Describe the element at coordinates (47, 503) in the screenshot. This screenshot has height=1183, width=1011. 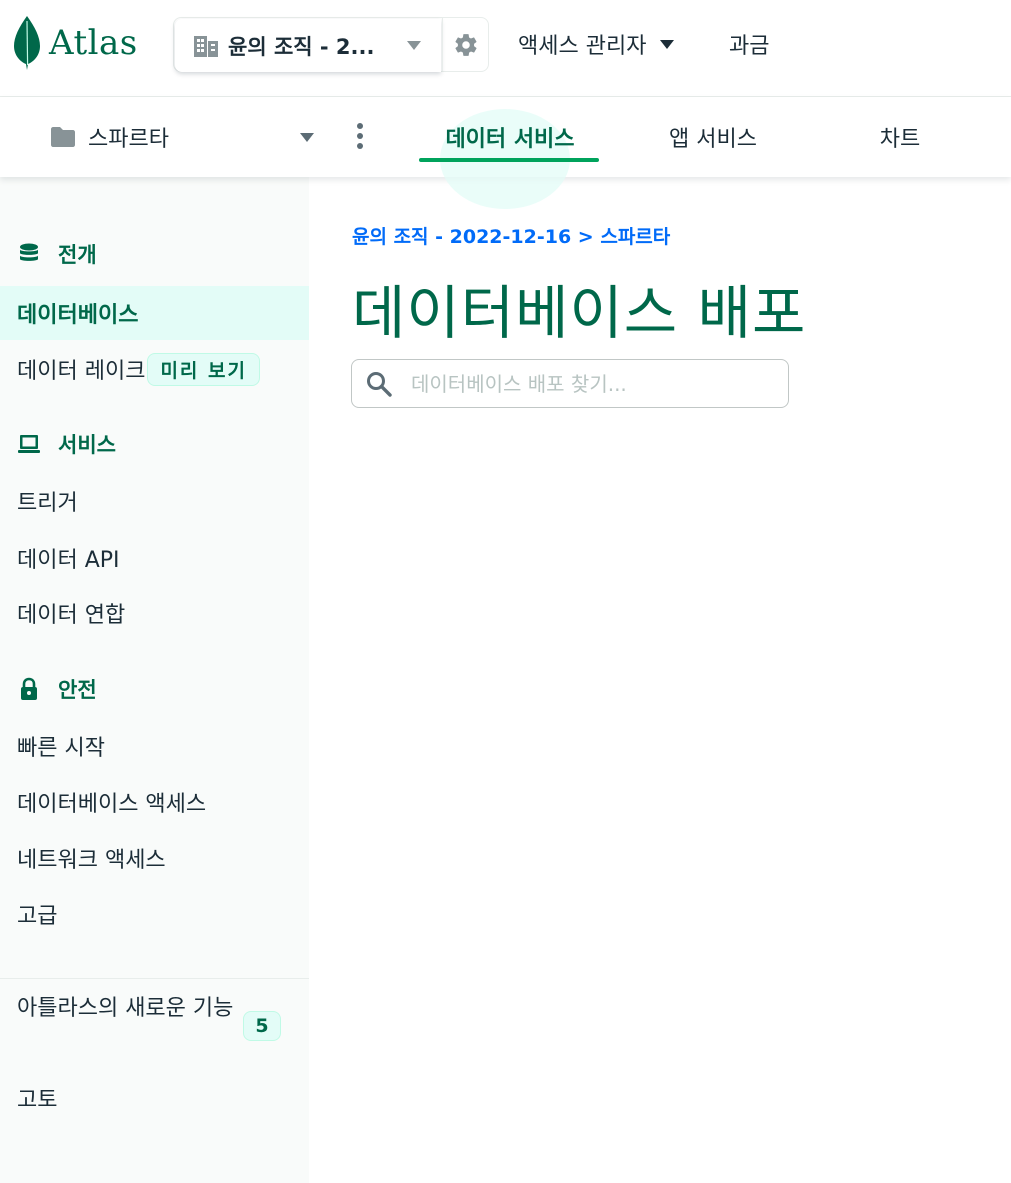
I see `sidebar-item-label: 트리거` at that location.